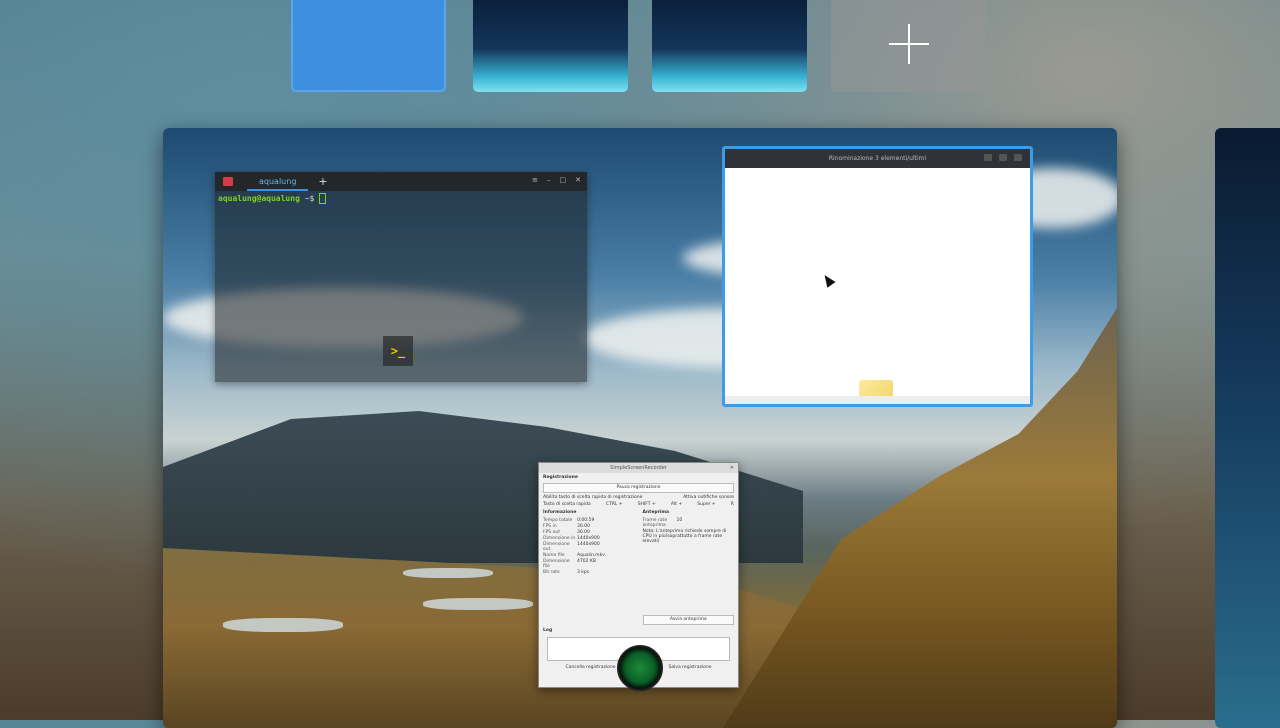  I want to click on info-value: 4702 KB, so click(586, 561).